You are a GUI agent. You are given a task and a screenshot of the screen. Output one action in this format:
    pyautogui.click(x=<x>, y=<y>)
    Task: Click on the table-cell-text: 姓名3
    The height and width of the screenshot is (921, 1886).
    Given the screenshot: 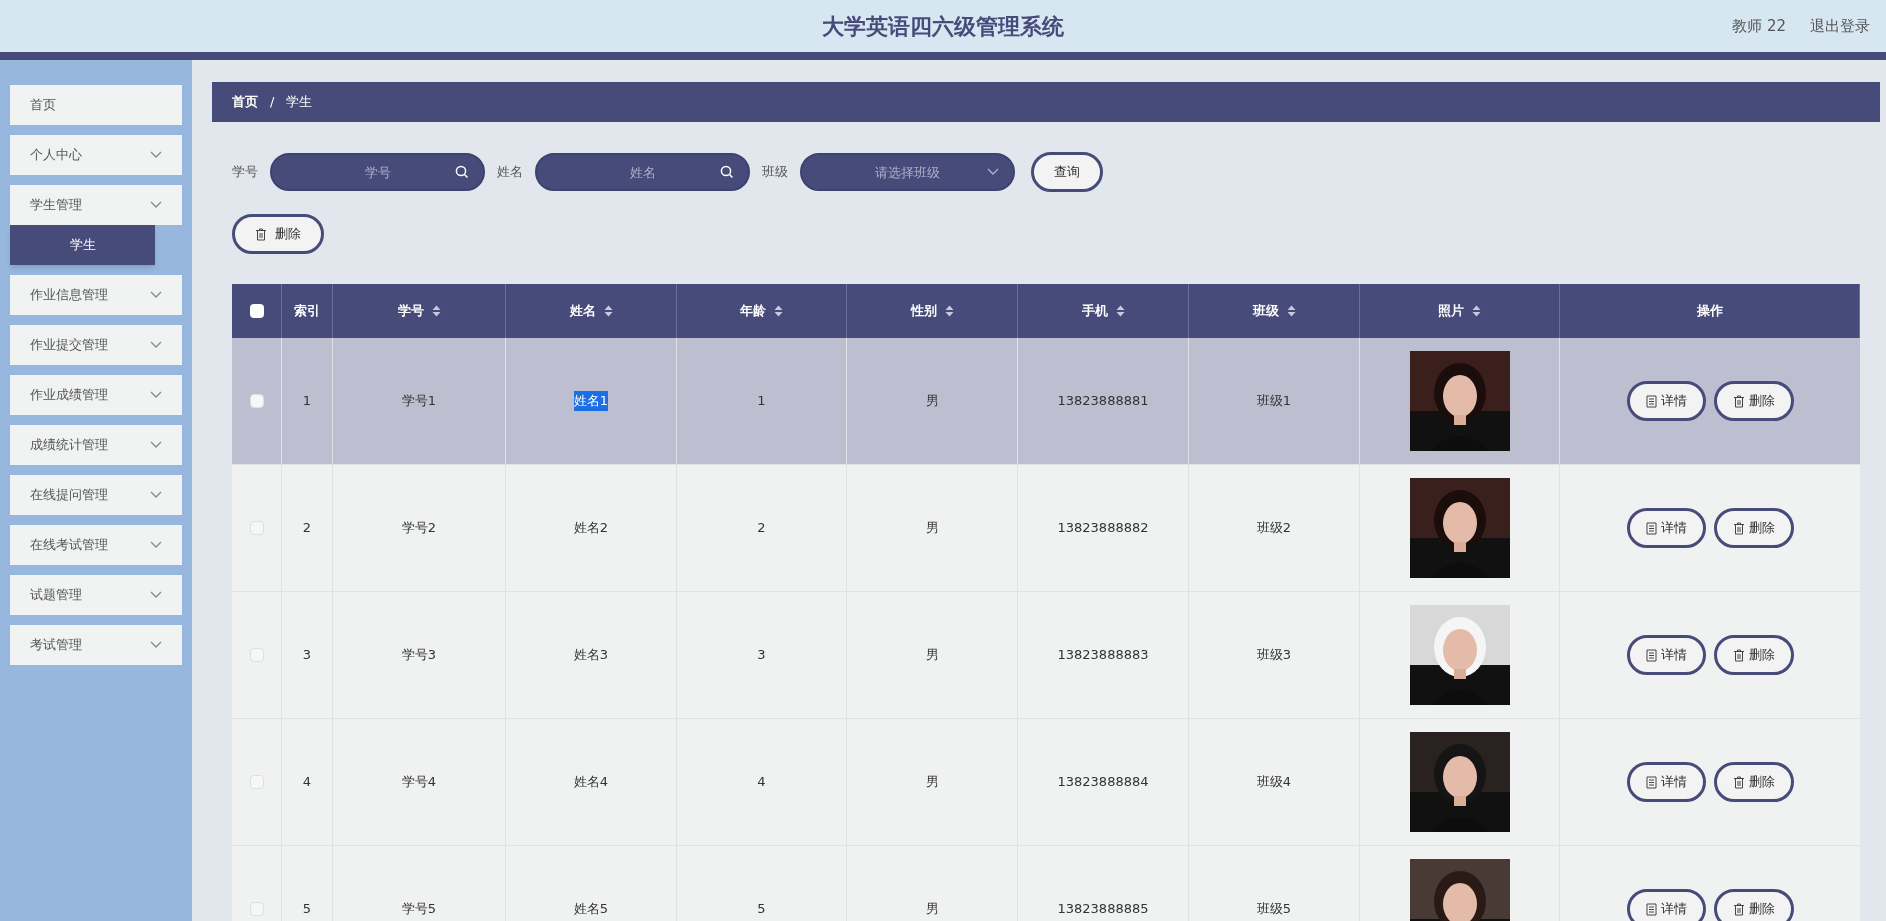 What is the action you would take?
    pyautogui.click(x=591, y=655)
    